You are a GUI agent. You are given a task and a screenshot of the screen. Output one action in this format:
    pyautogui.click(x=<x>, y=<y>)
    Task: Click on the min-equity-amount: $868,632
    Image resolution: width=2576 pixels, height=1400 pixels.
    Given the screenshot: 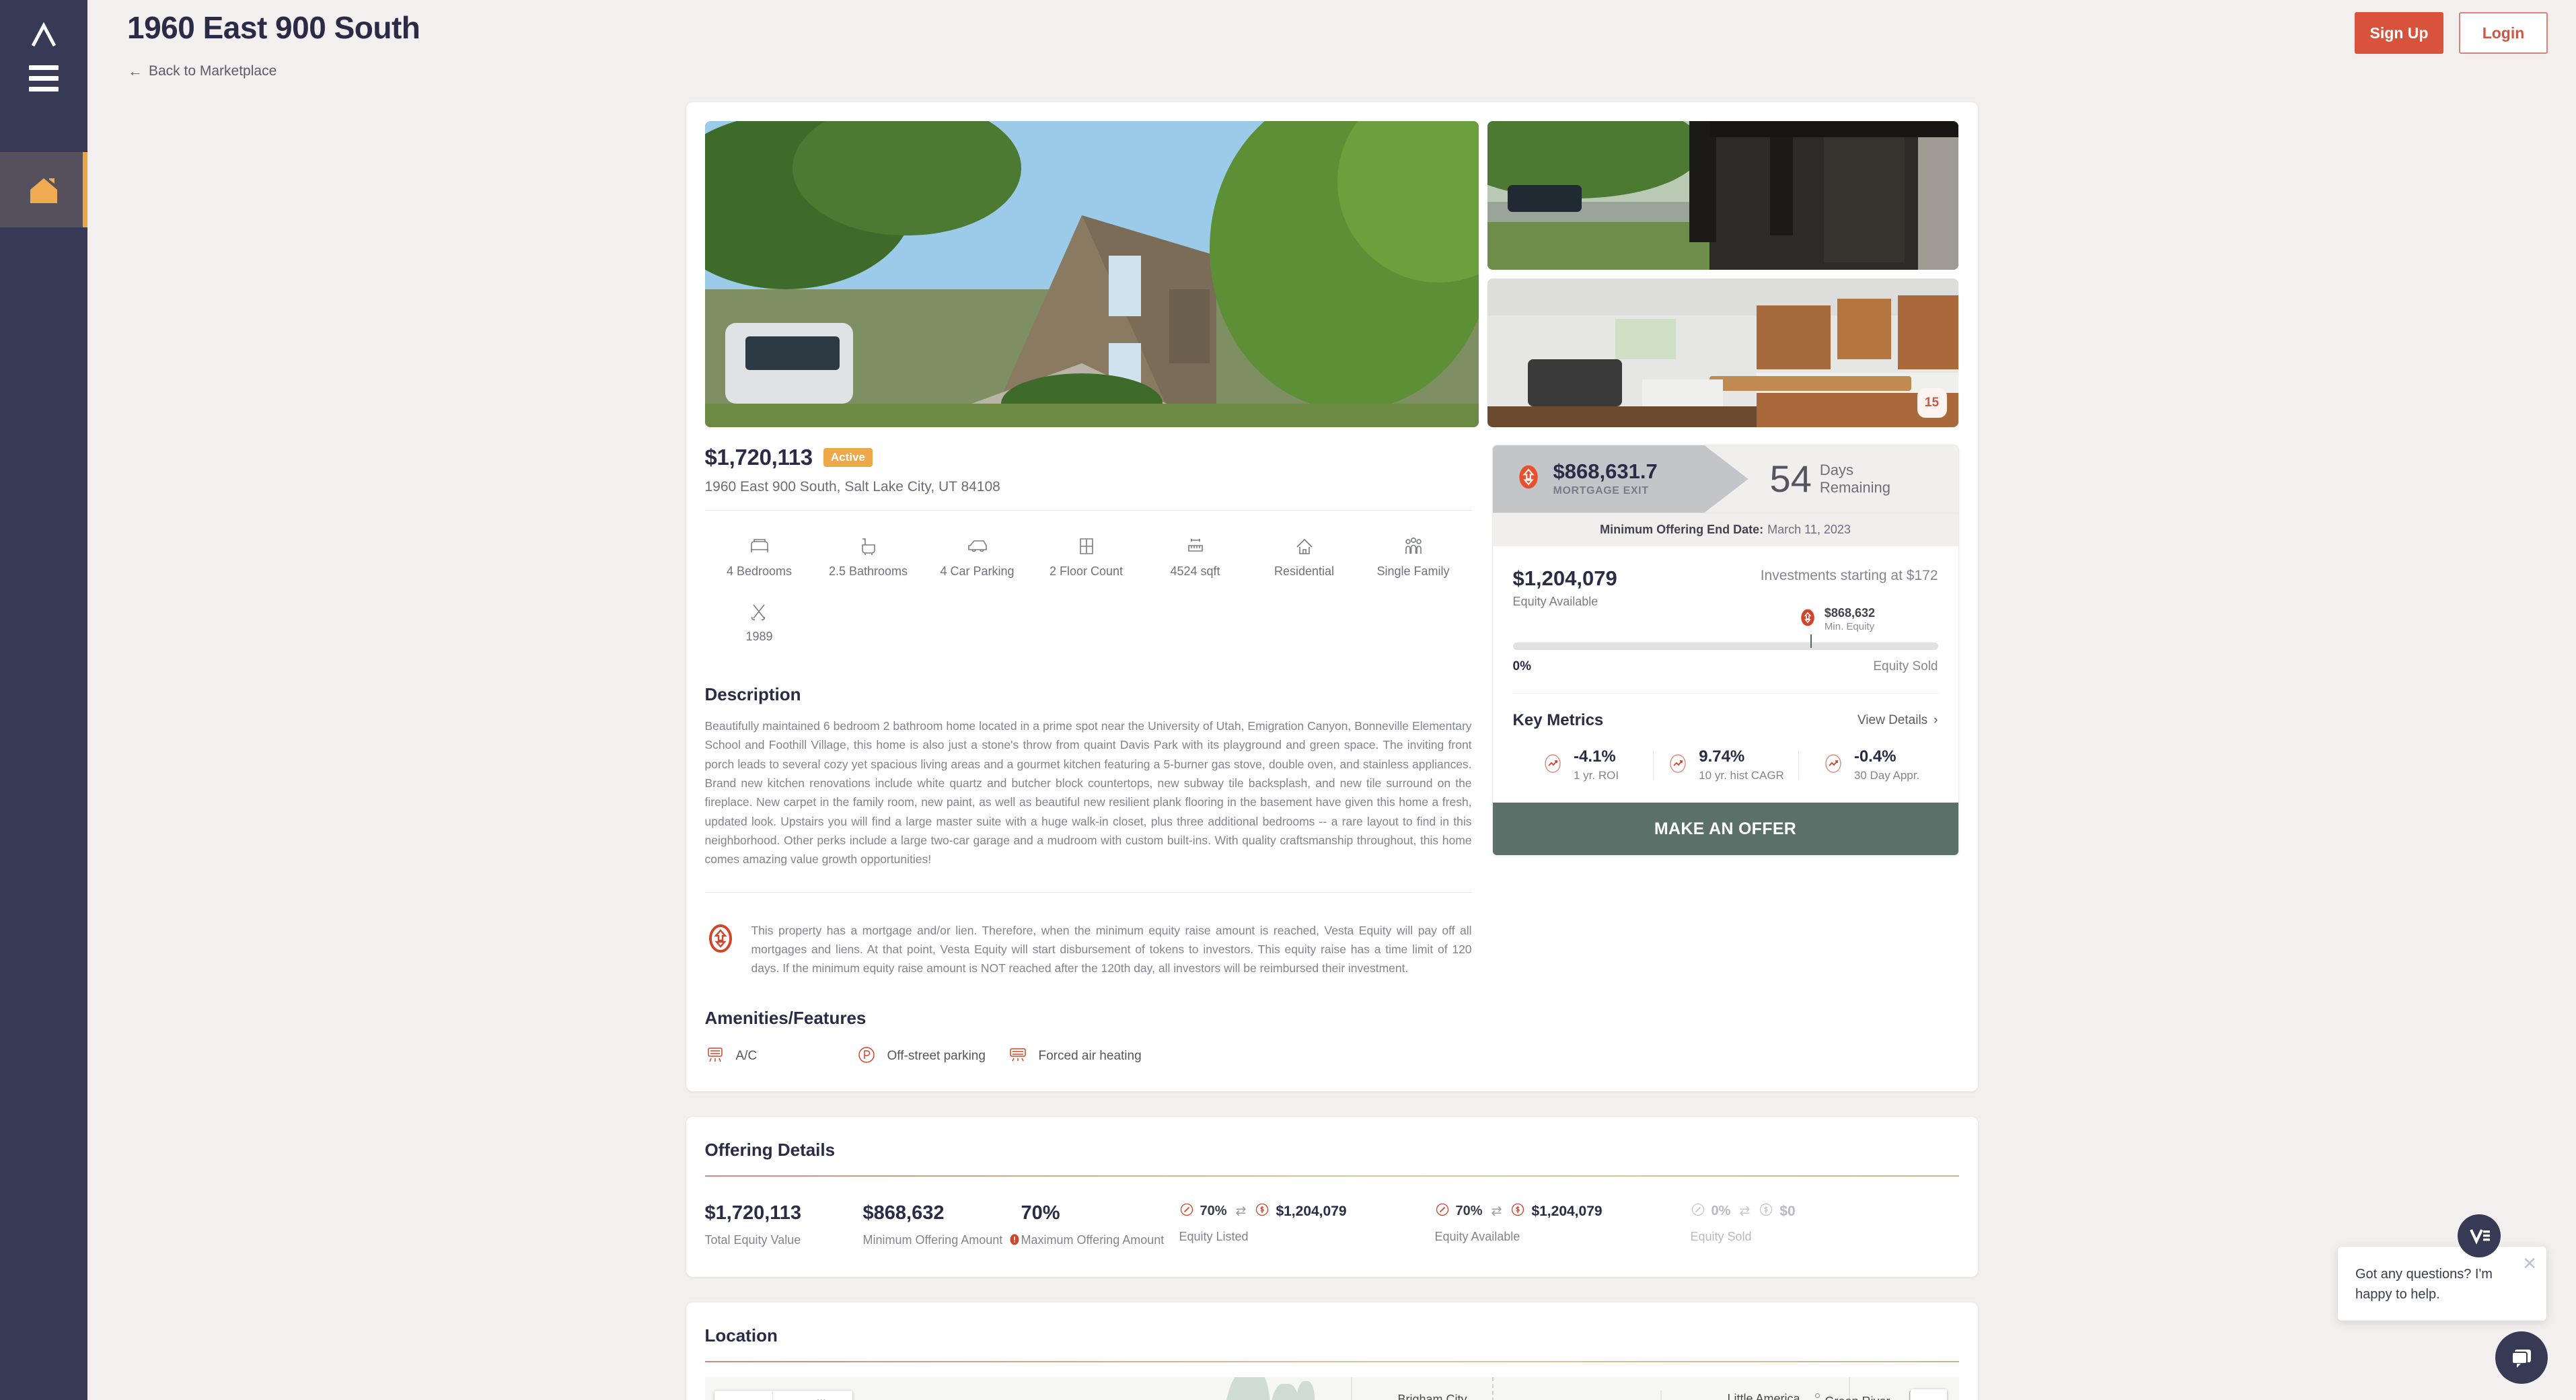 What is the action you would take?
    pyautogui.click(x=1849, y=613)
    